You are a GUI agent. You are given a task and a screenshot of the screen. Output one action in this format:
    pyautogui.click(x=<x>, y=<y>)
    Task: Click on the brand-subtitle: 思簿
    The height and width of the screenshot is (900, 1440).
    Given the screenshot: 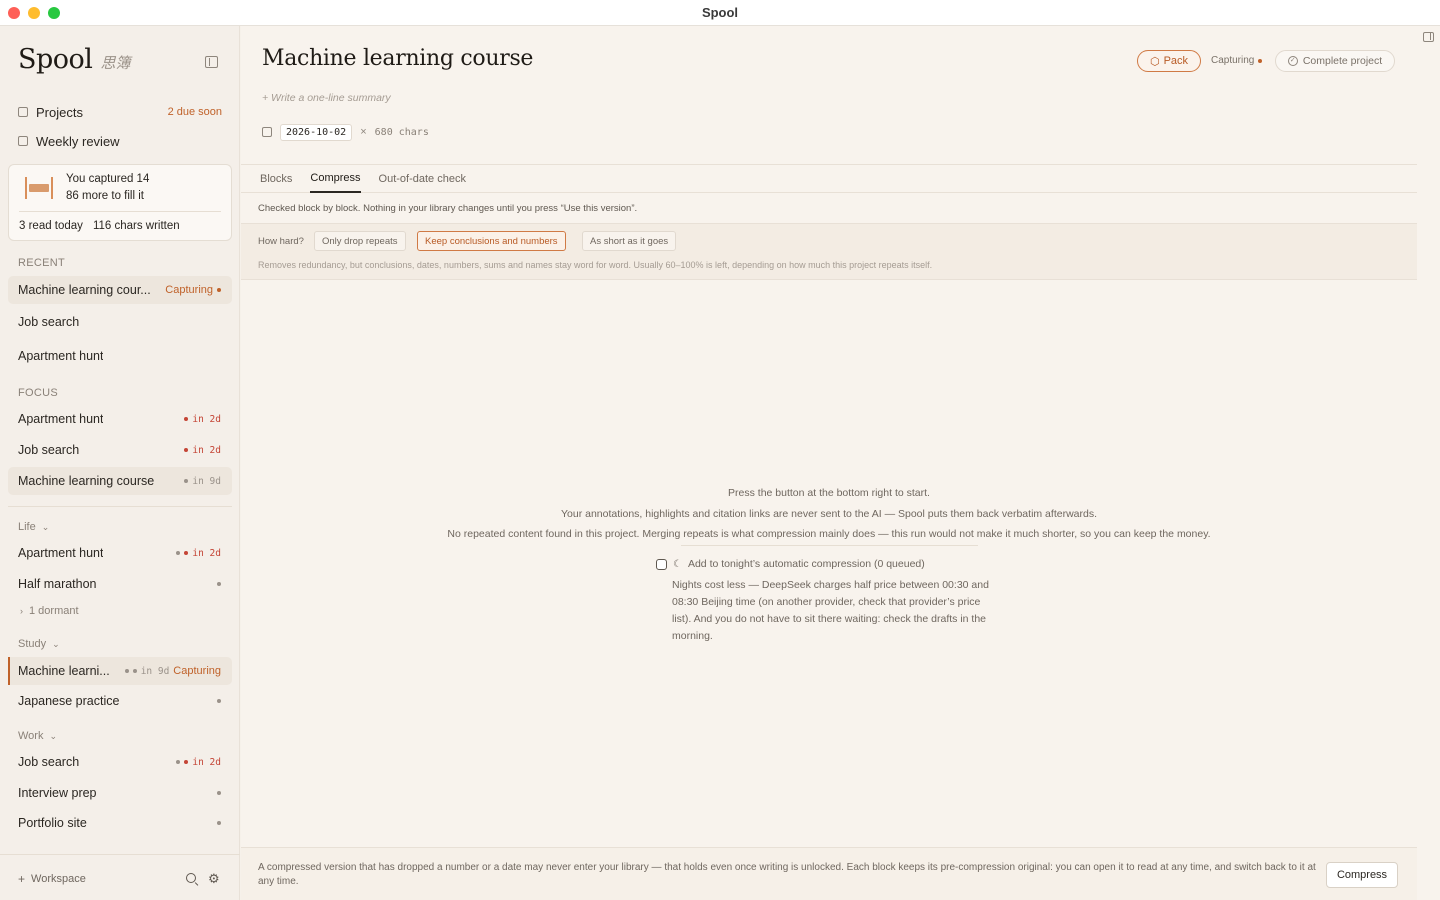 What is the action you would take?
    pyautogui.click(x=115, y=63)
    